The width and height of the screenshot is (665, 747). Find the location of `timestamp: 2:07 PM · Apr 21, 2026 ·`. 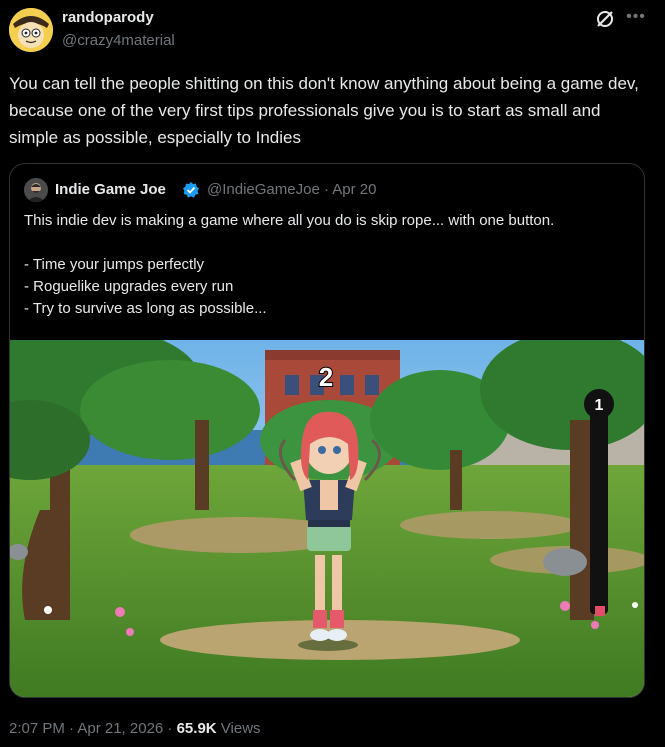

timestamp: 2:07 PM · Apr 21, 2026 · is located at coordinates (93, 728).